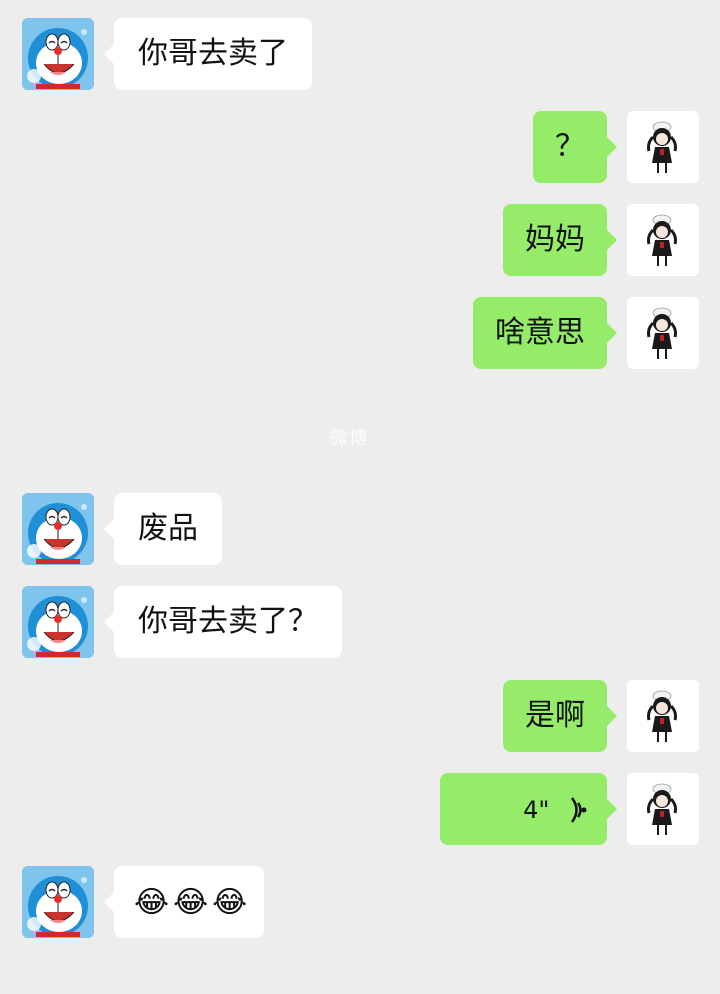  I want to click on message-bubble-incoming: 你哥去卖了？, so click(223, 622).